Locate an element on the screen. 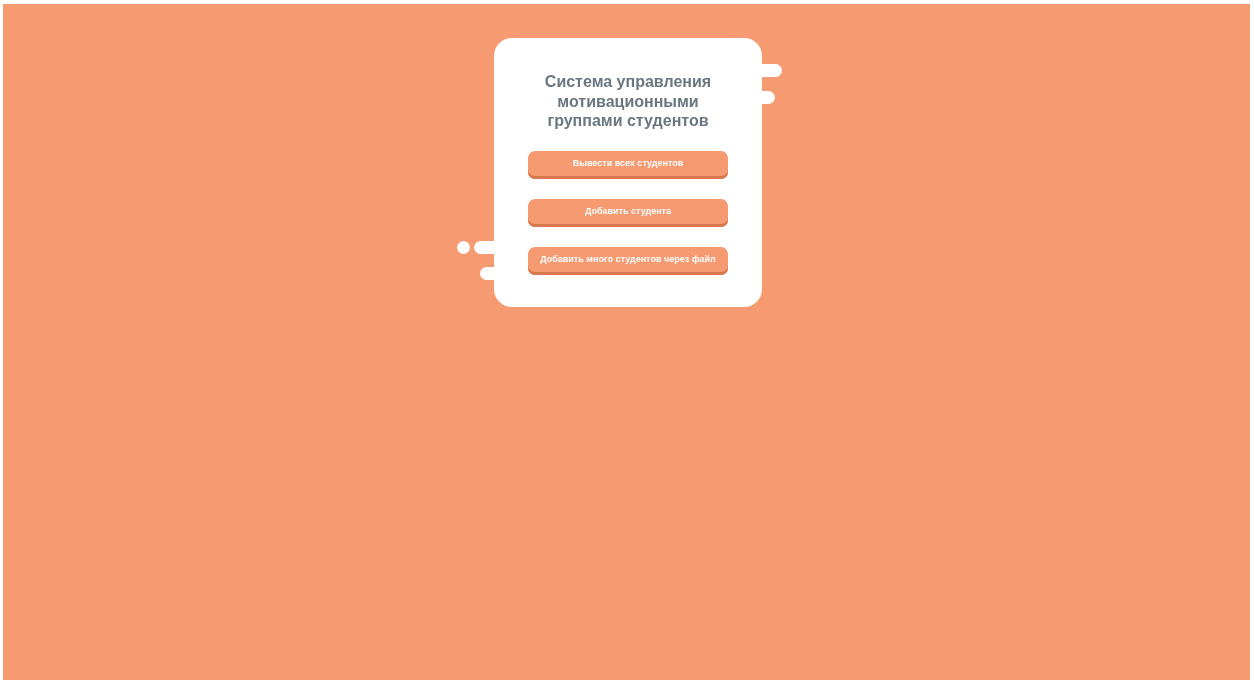 The height and width of the screenshot is (680, 1254). menu-button: Вывести всех студентов is located at coordinates (628, 164).